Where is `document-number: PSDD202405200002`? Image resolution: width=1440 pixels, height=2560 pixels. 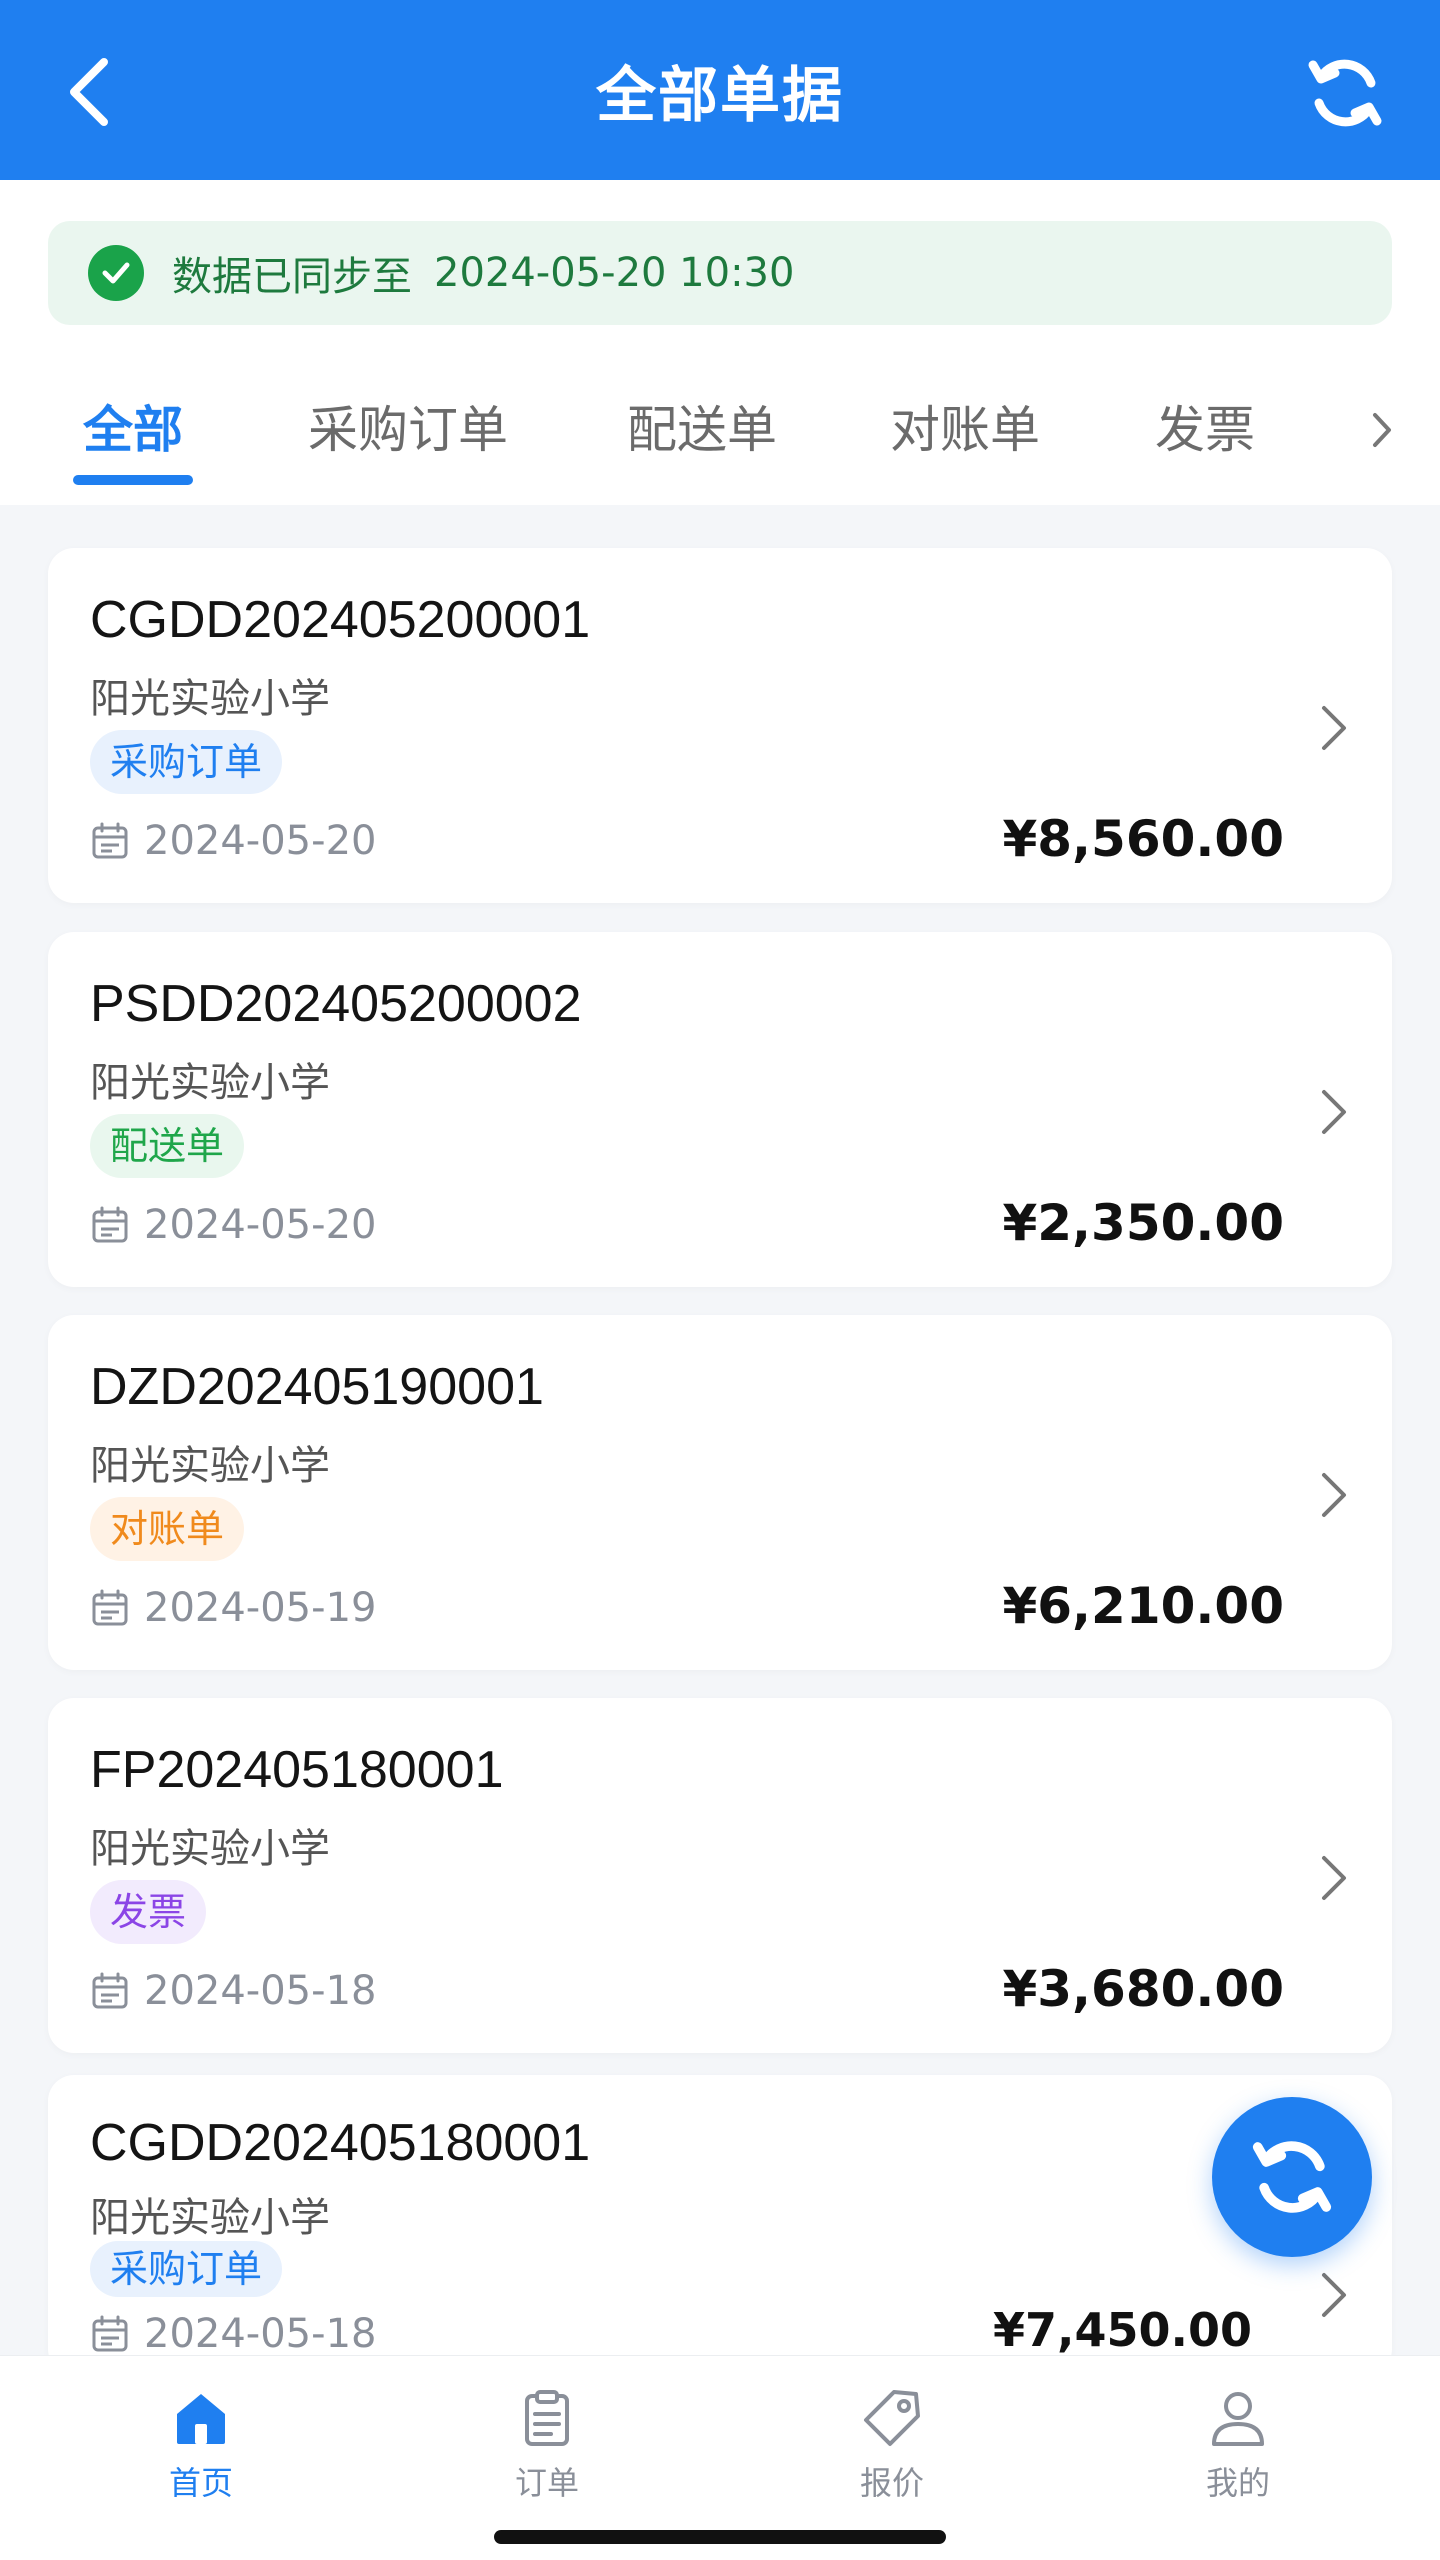 document-number: PSDD202405200002 is located at coordinates (336, 1004).